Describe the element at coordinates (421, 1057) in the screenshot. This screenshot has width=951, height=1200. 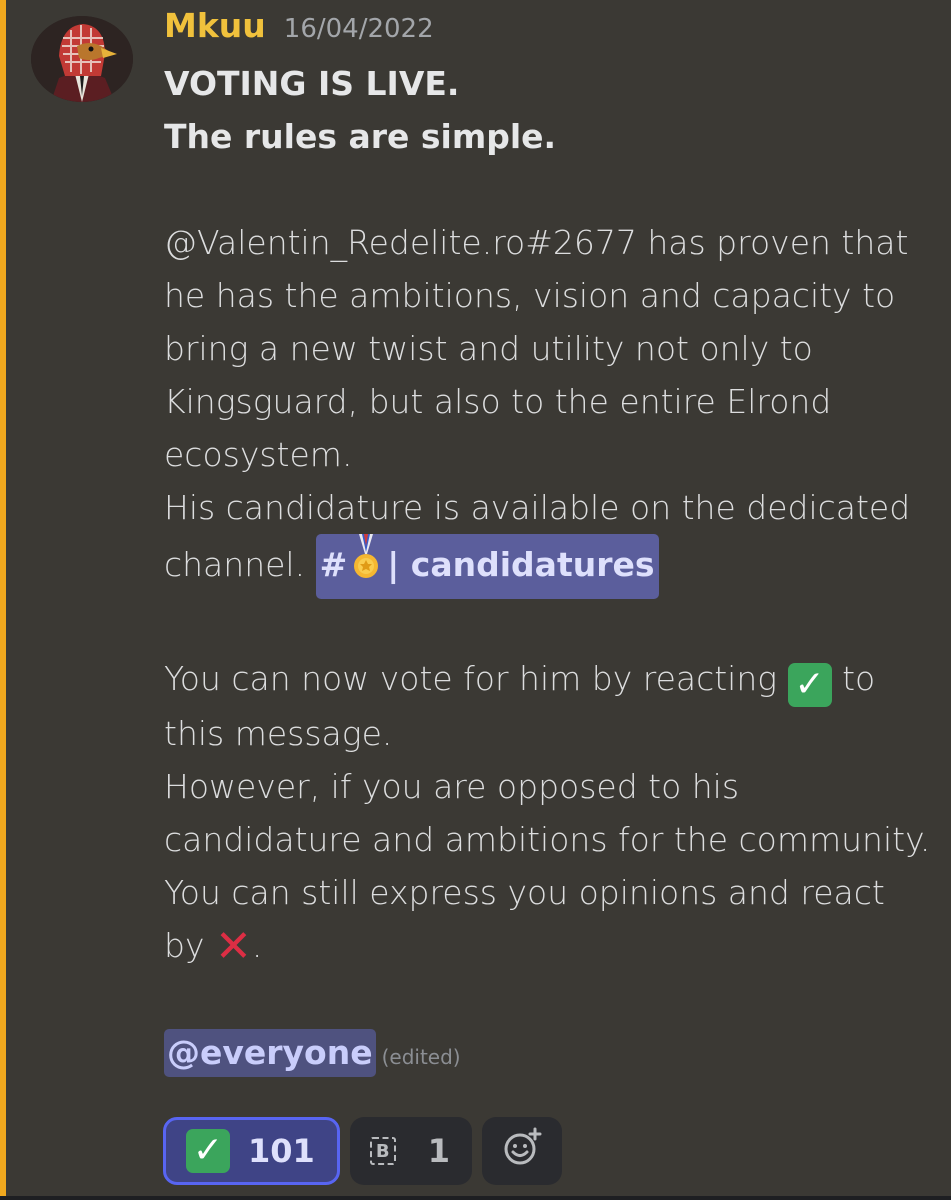
I see `edited-label: (edited)` at that location.